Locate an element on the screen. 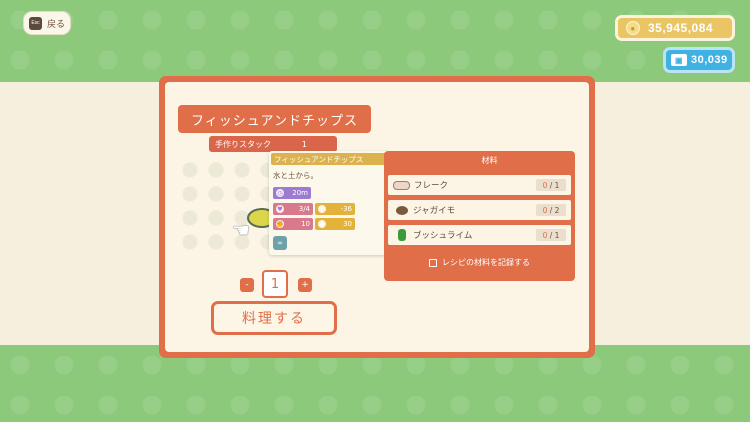  bells-value: 35,945,084 is located at coordinates (681, 28).